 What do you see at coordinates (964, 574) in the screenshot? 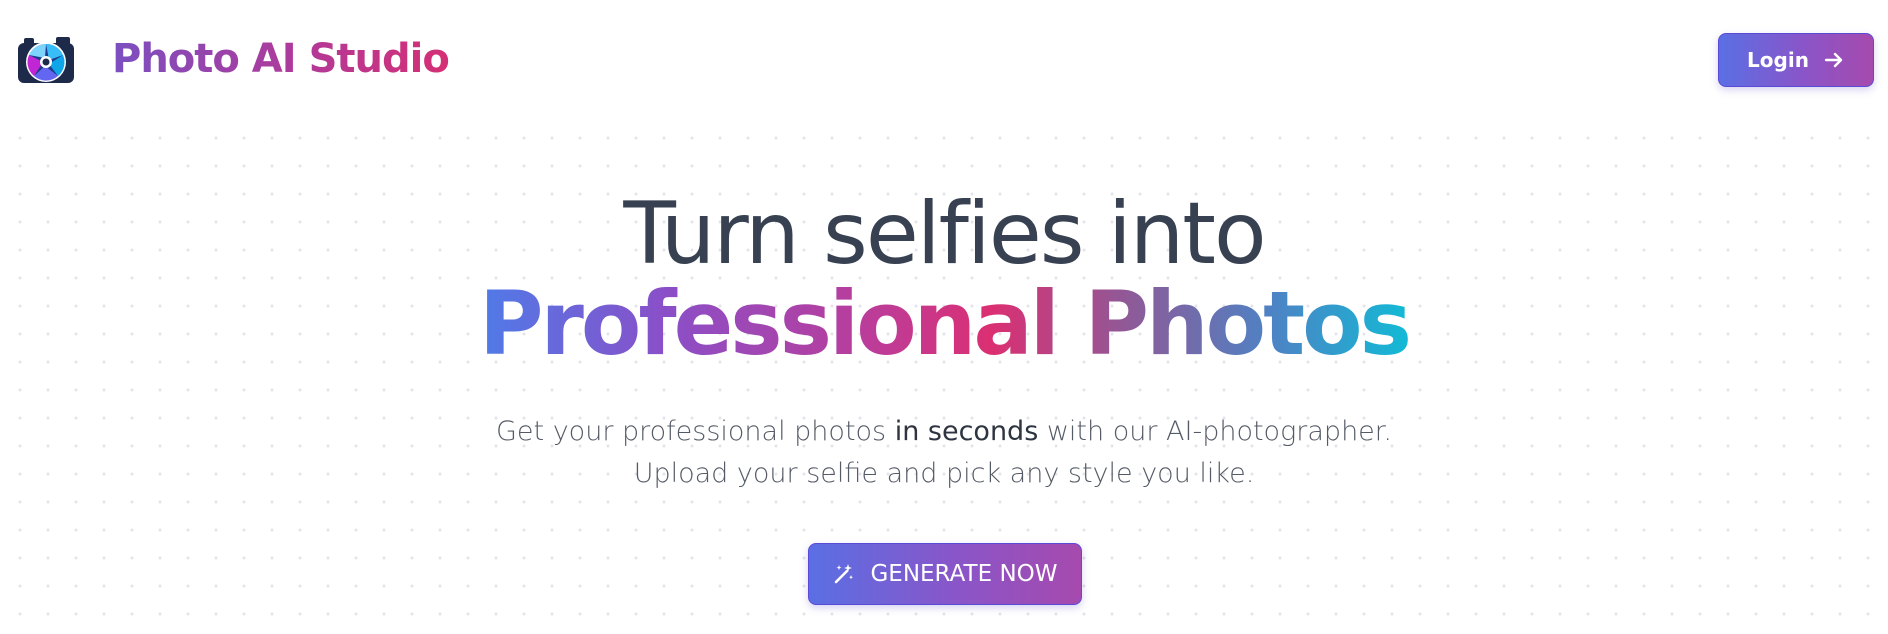
I see `generate-now-label: GENERATE NOW` at bounding box center [964, 574].